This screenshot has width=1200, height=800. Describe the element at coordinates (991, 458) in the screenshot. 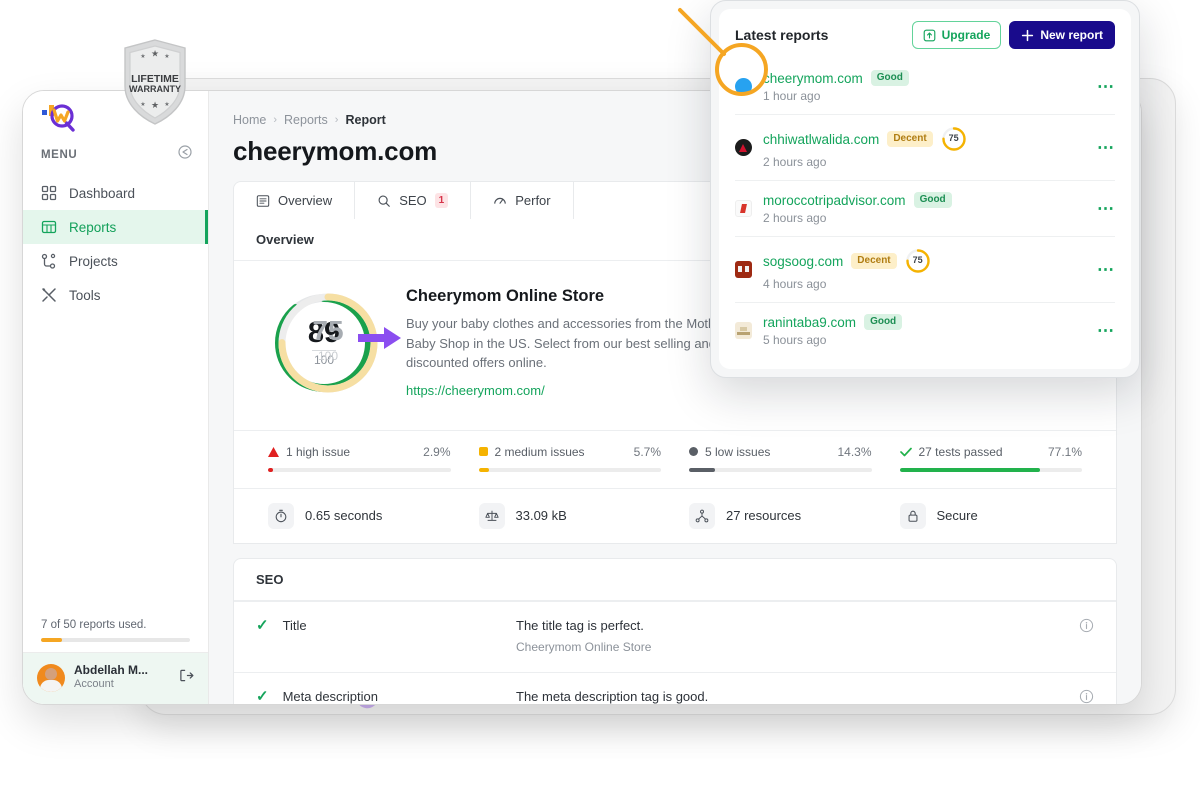

I see `issue-passed: 27 tests passed 77.1%` at that location.